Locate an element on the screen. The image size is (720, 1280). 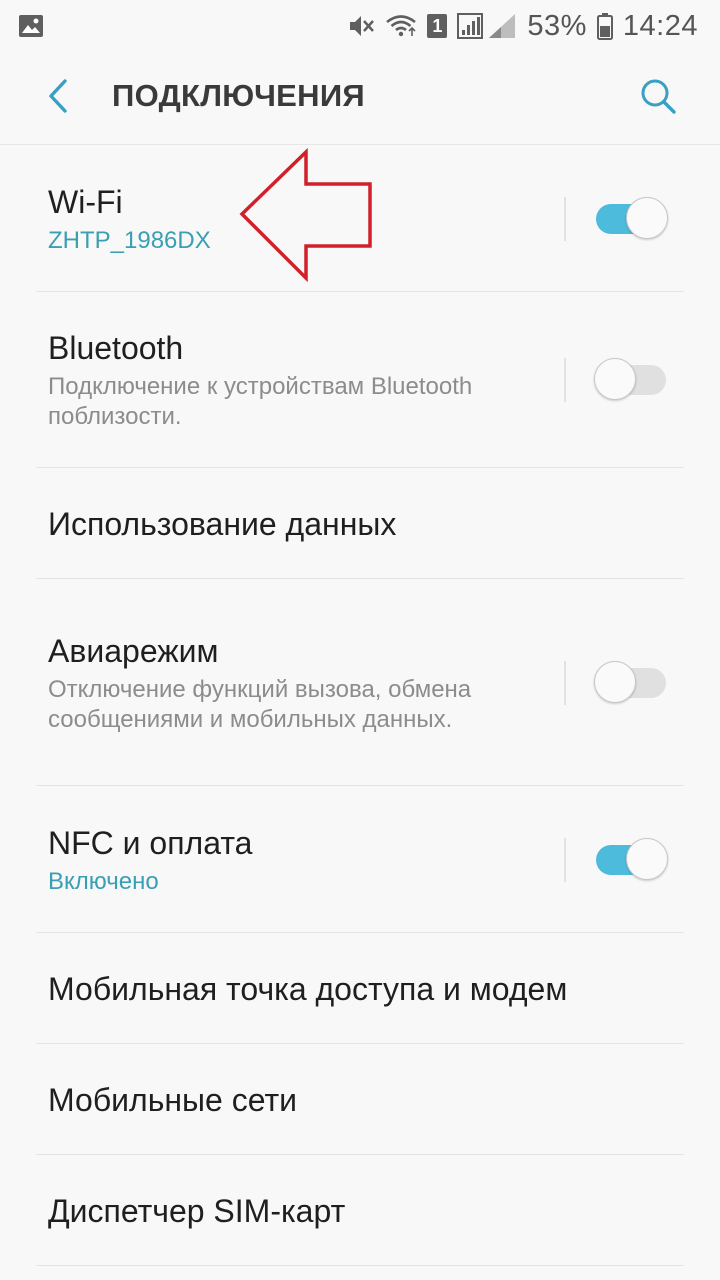
item-title: Мобильные сети is located at coordinates (172, 1099).